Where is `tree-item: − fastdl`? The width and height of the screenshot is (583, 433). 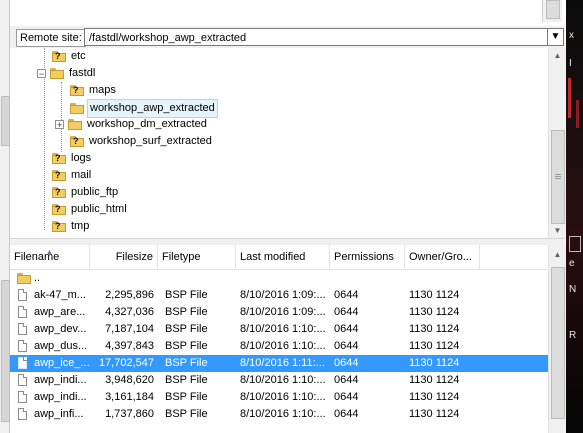
tree-item: − fastdl is located at coordinates (67, 73).